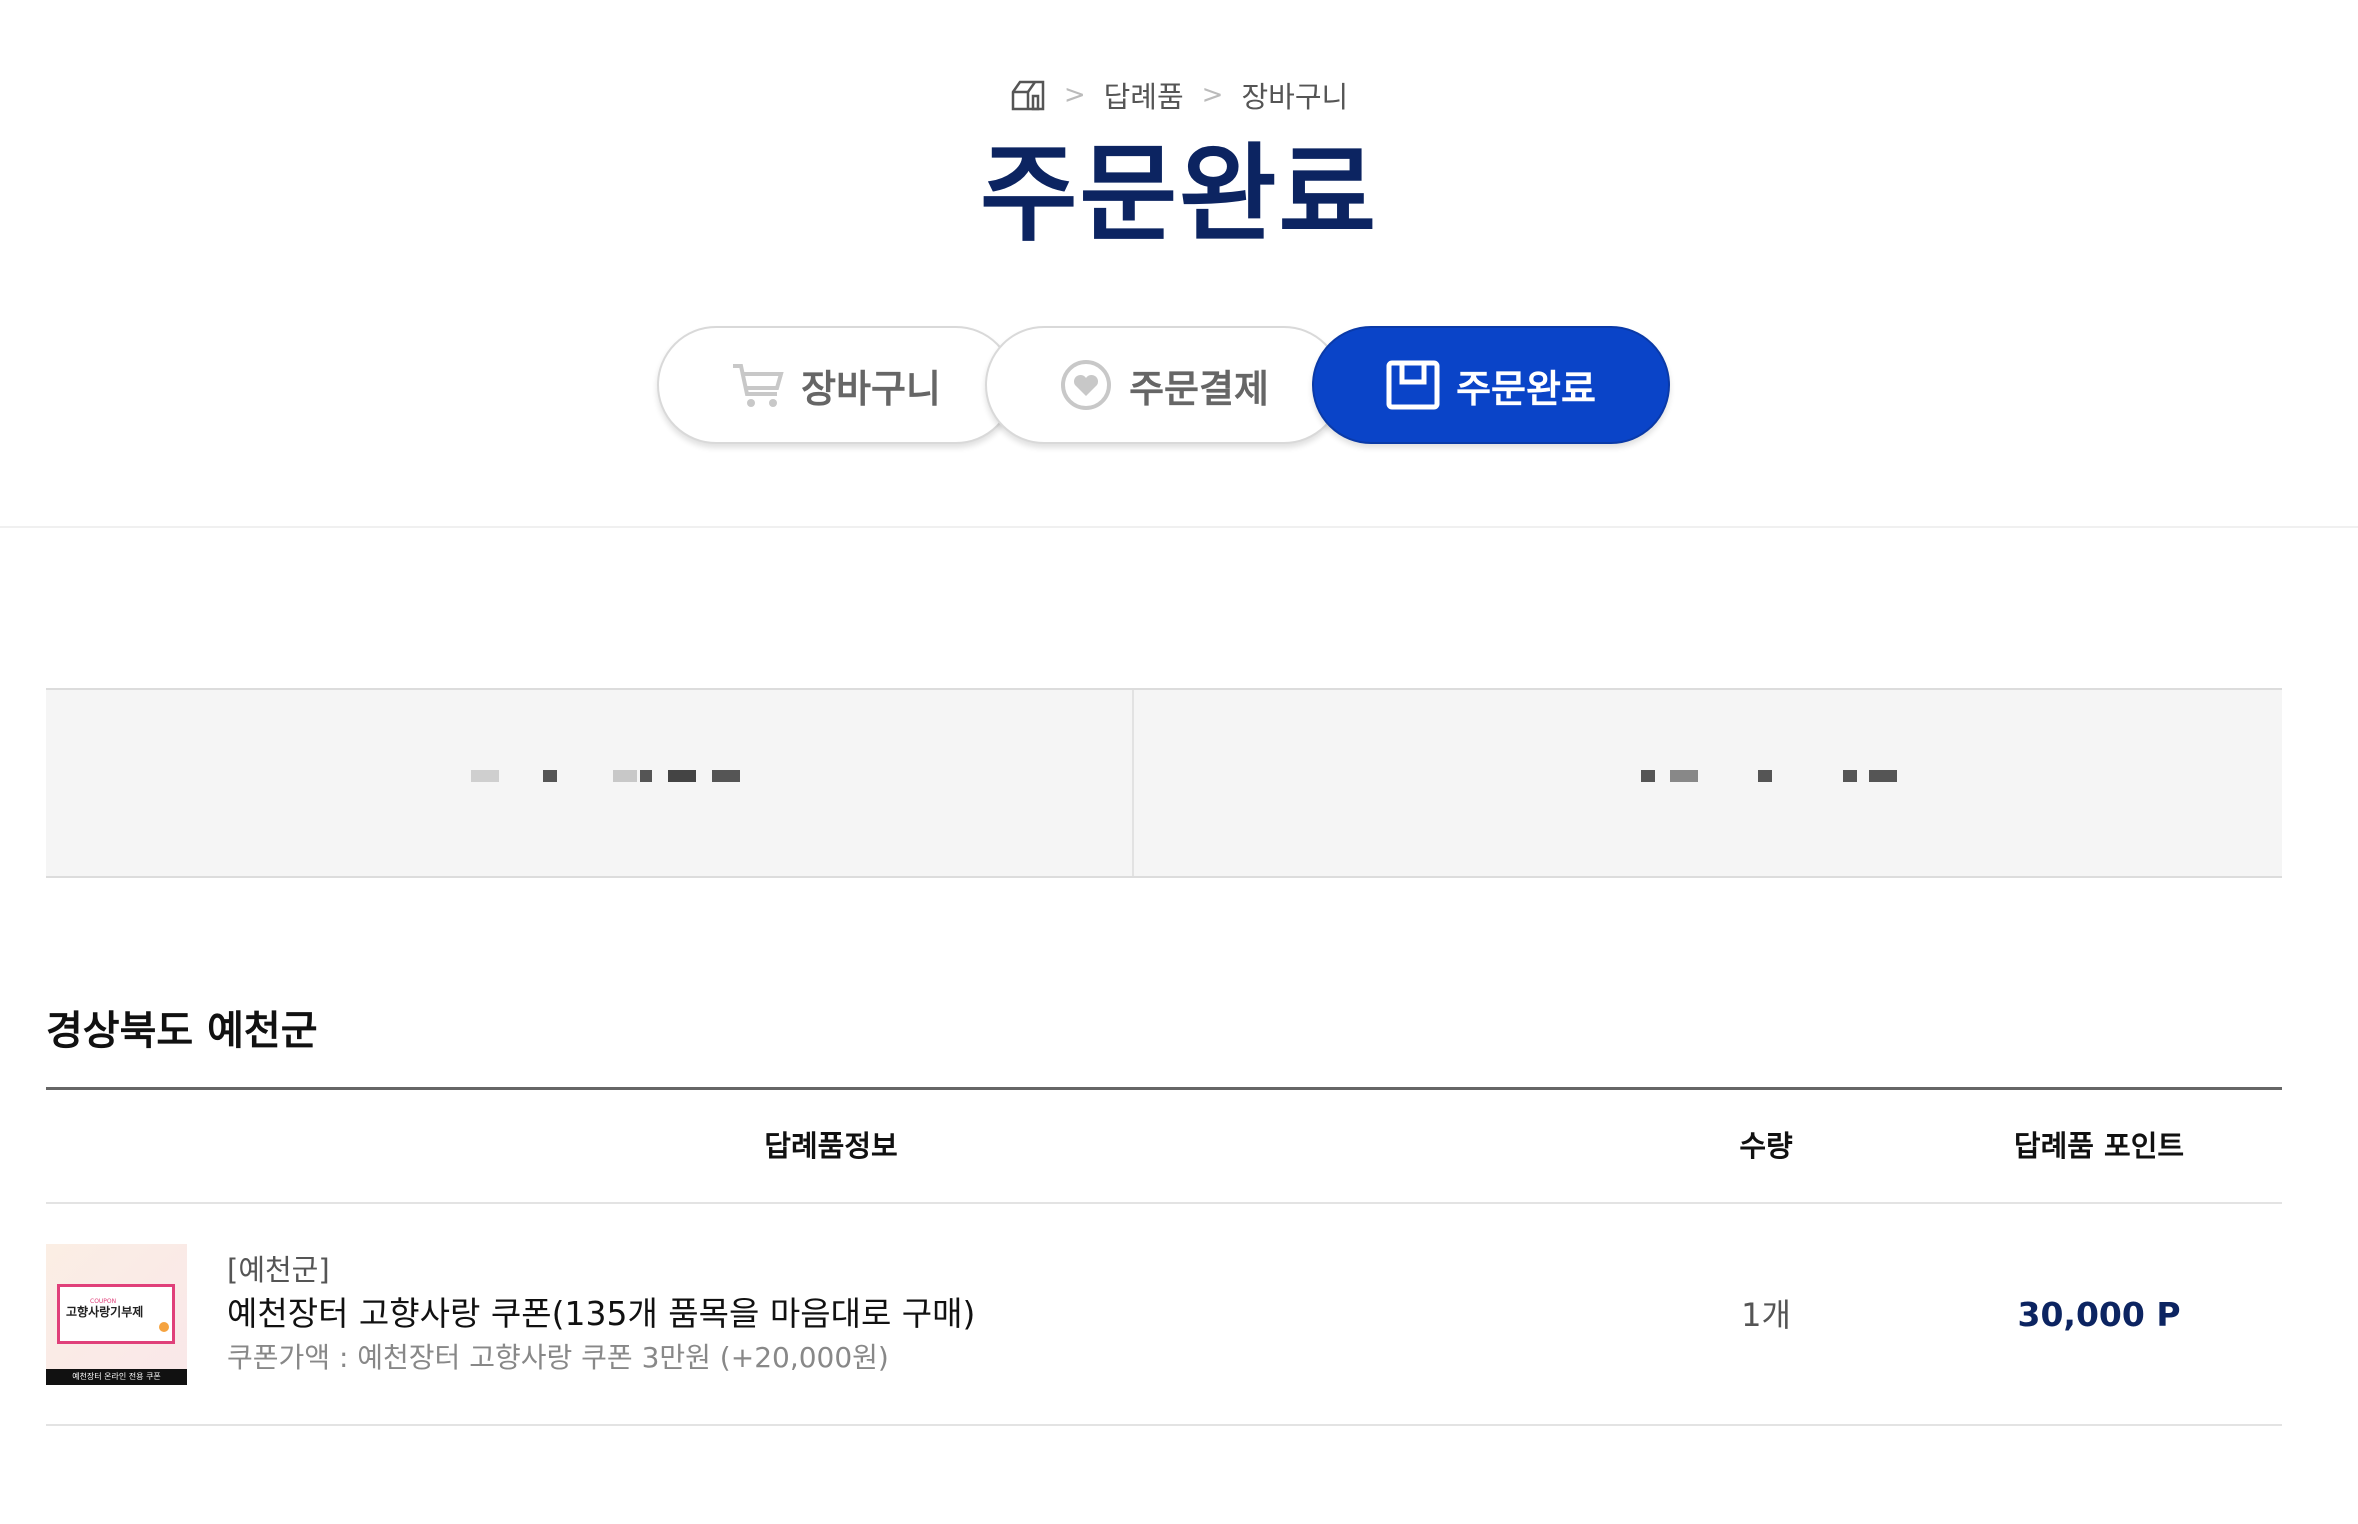  What do you see at coordinates (1294, 95) in the screenshot?
I see `breadcrumb-item: 장바구니` at bounding box center [1294, 95].